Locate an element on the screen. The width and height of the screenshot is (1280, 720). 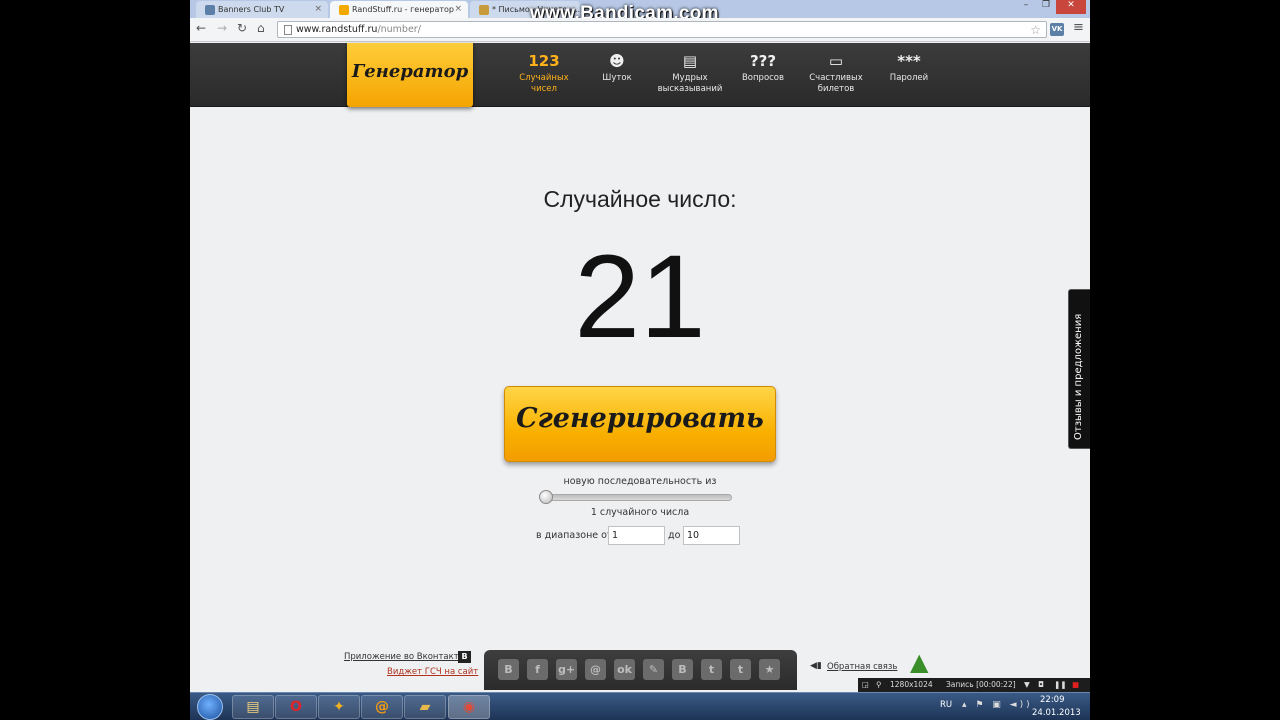
feedback-side-tab: Отзывы и предложения is located at coordinates (1079, 369).